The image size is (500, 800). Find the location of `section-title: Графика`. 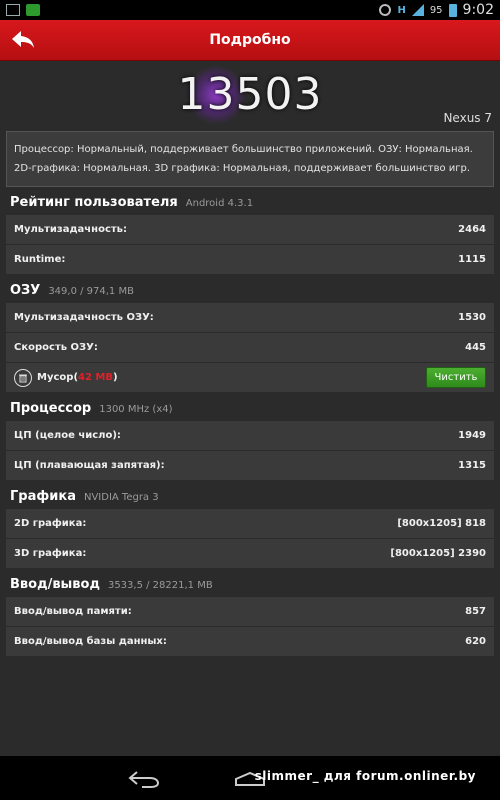

section-title: Графика is located at coordinates (43, 496).